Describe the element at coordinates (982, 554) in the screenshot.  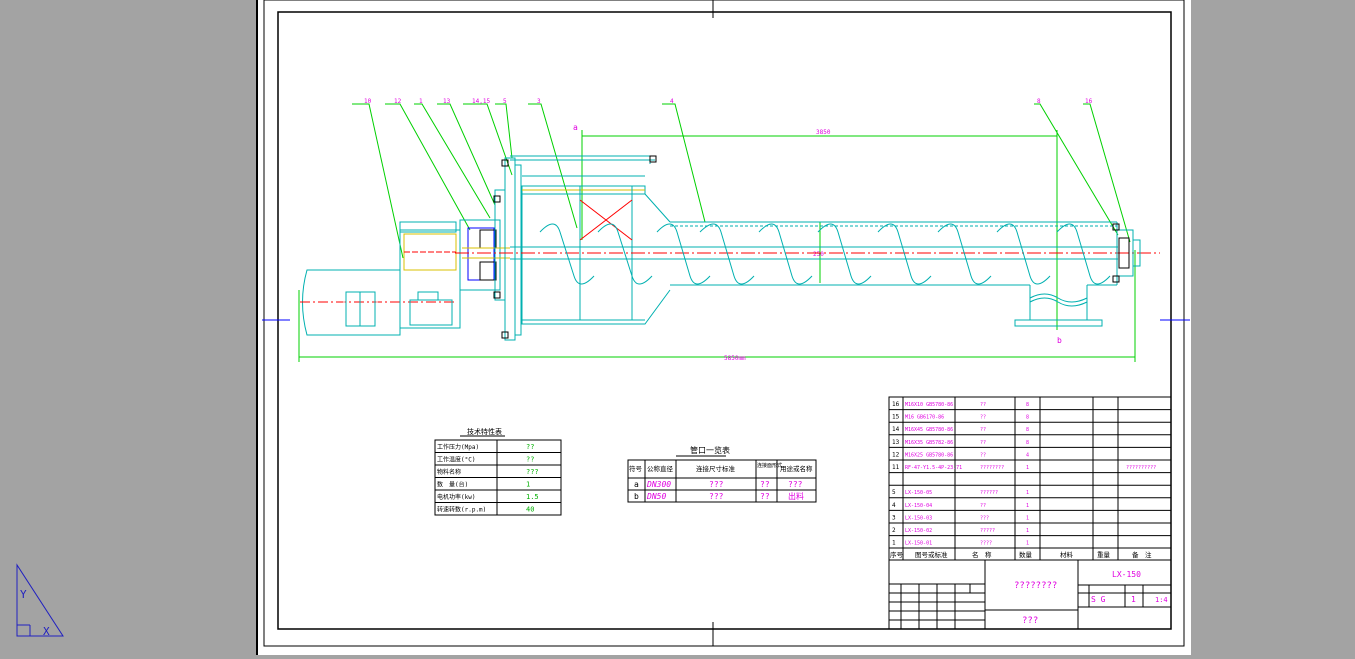
I see `bom-header-cell: 名 称` at that location.